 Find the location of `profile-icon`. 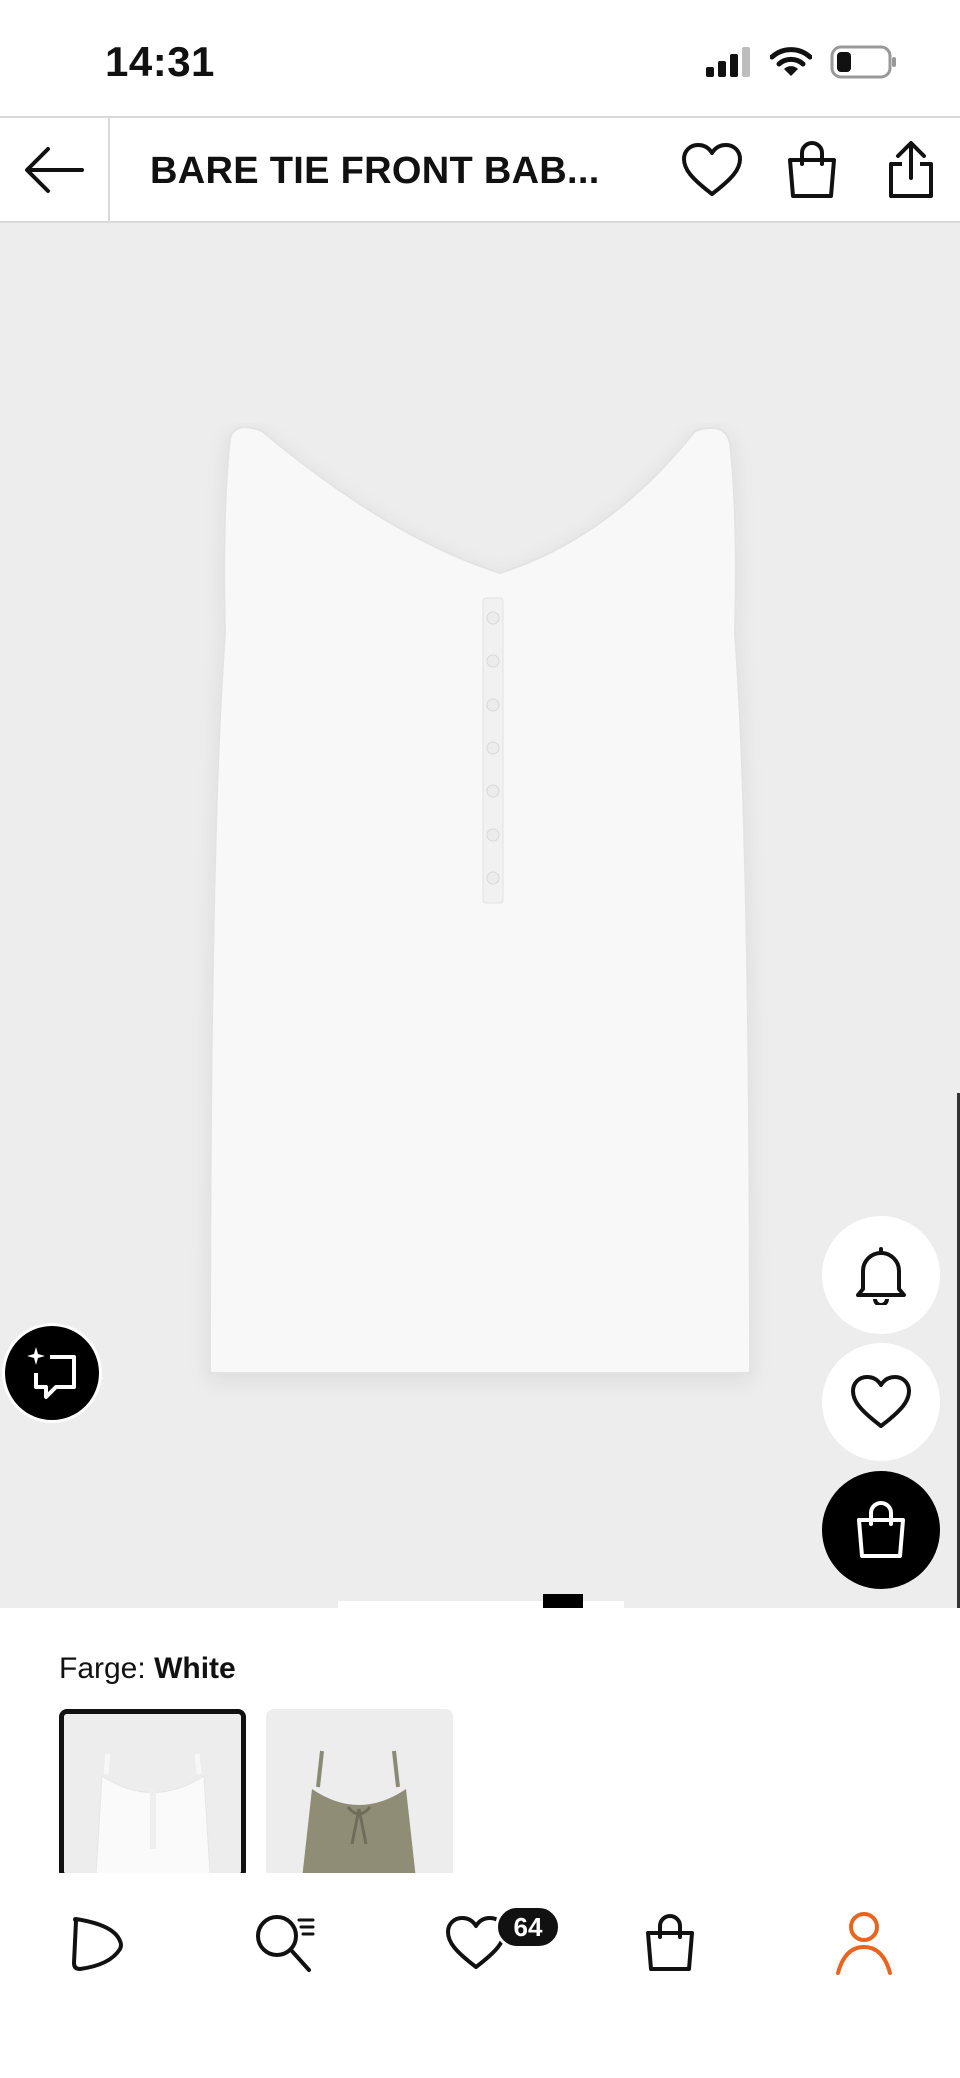

profile-icon is located at coordinates (864, 1943).